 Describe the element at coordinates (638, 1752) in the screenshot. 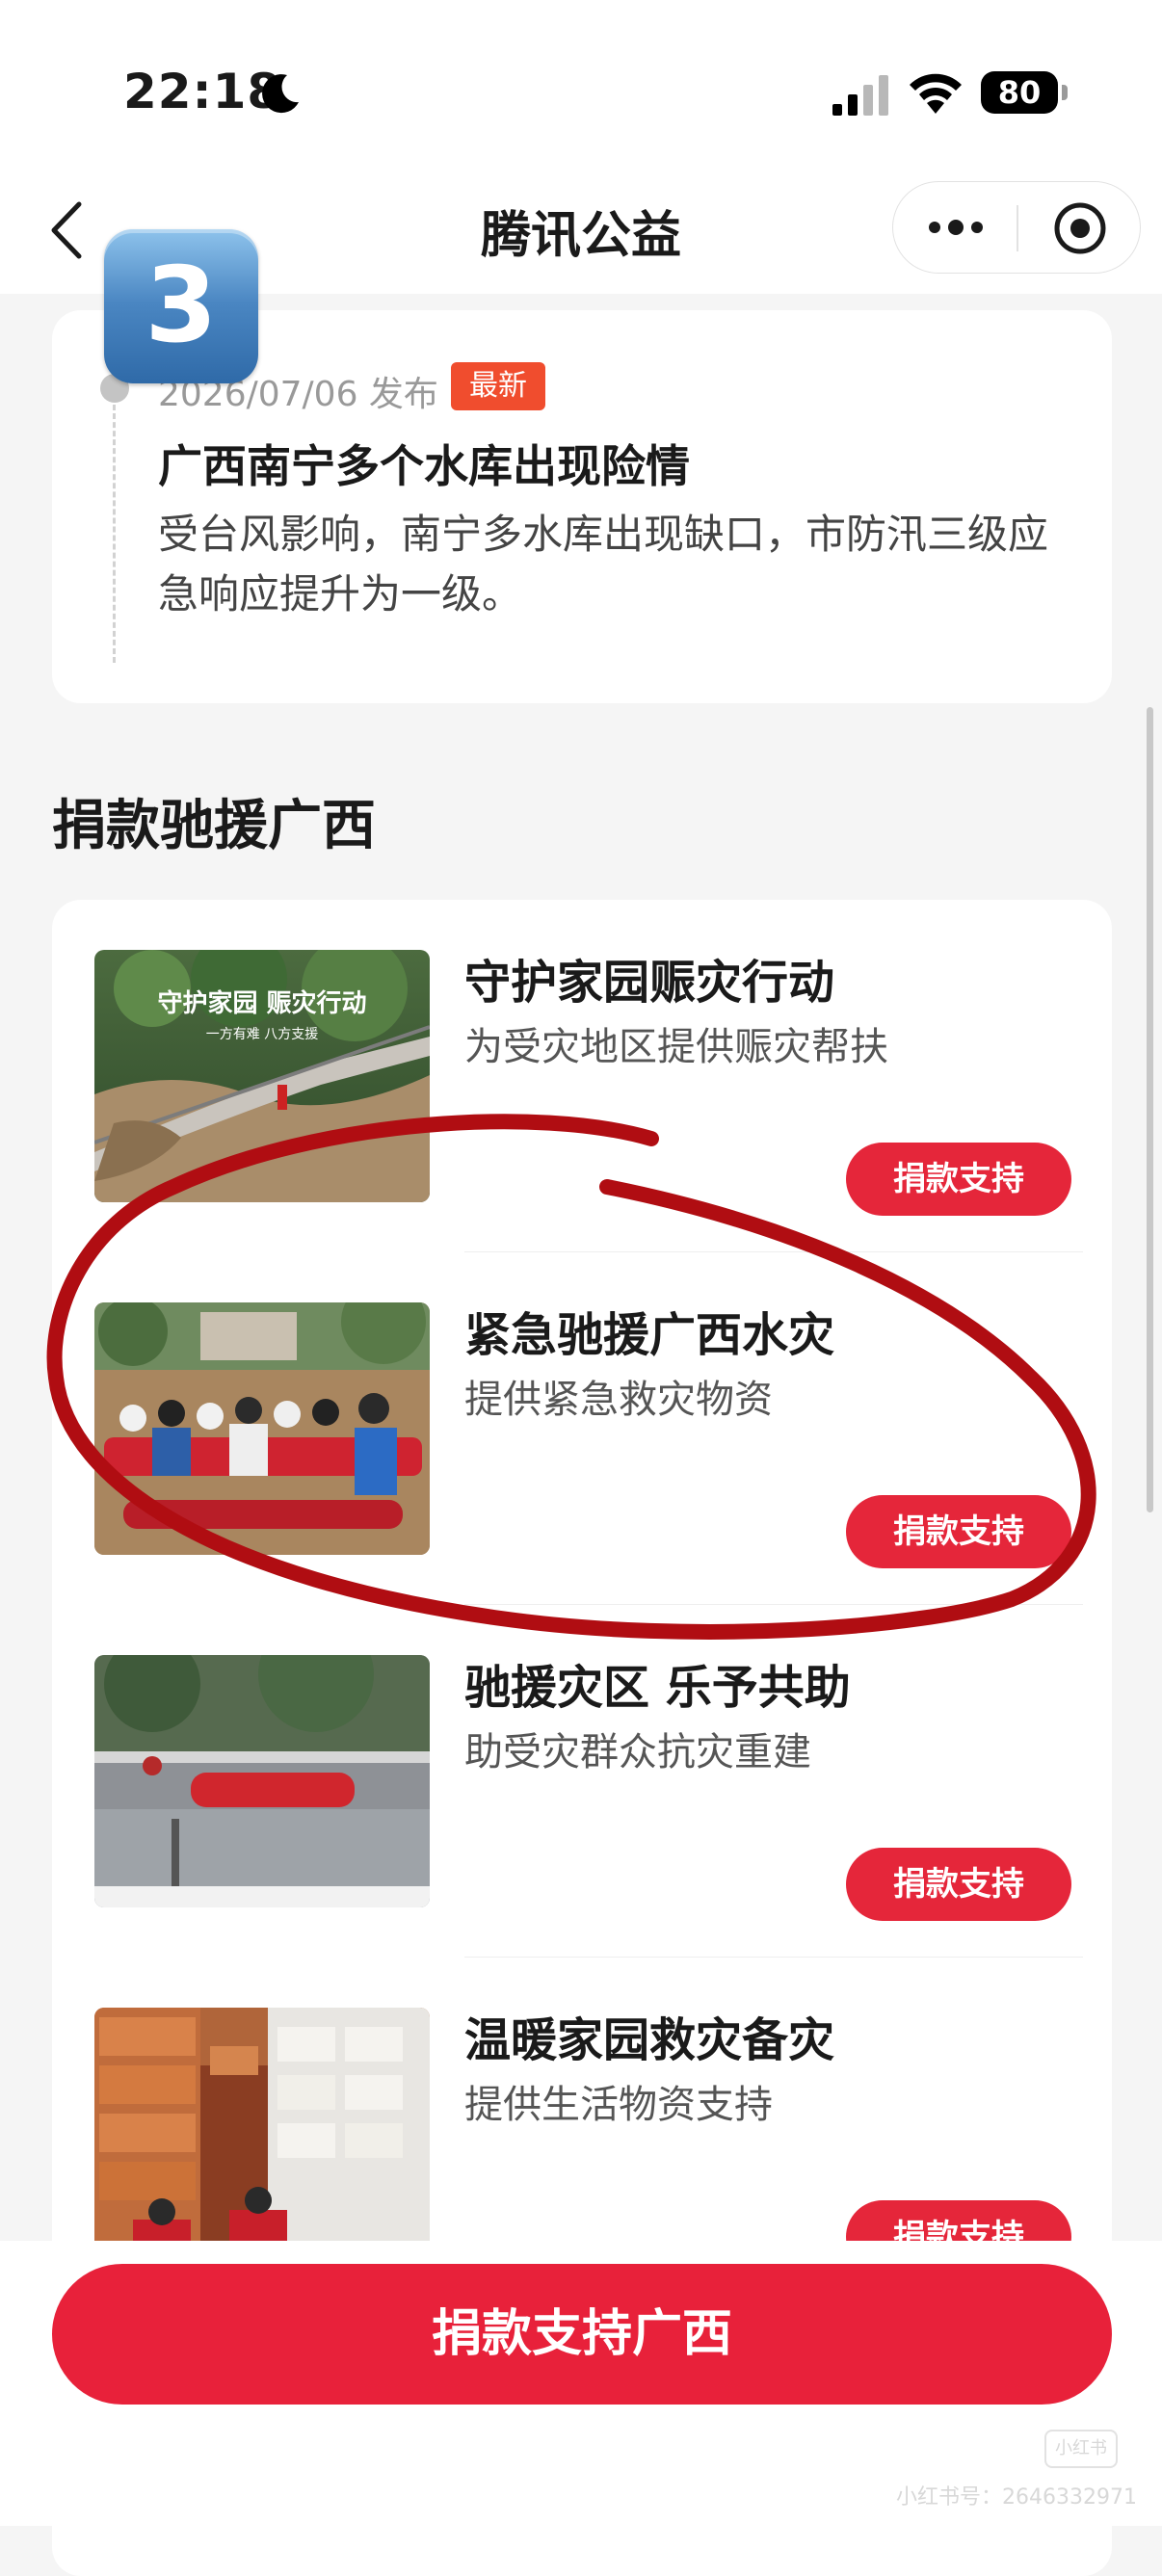

I see `project-subtitle: 助受灾群众抗灾重建` at that location.